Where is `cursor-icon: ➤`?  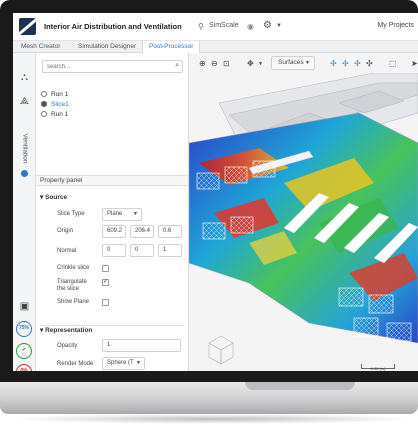
cursor-icon: ➤ is located at coordinates (414, 63).